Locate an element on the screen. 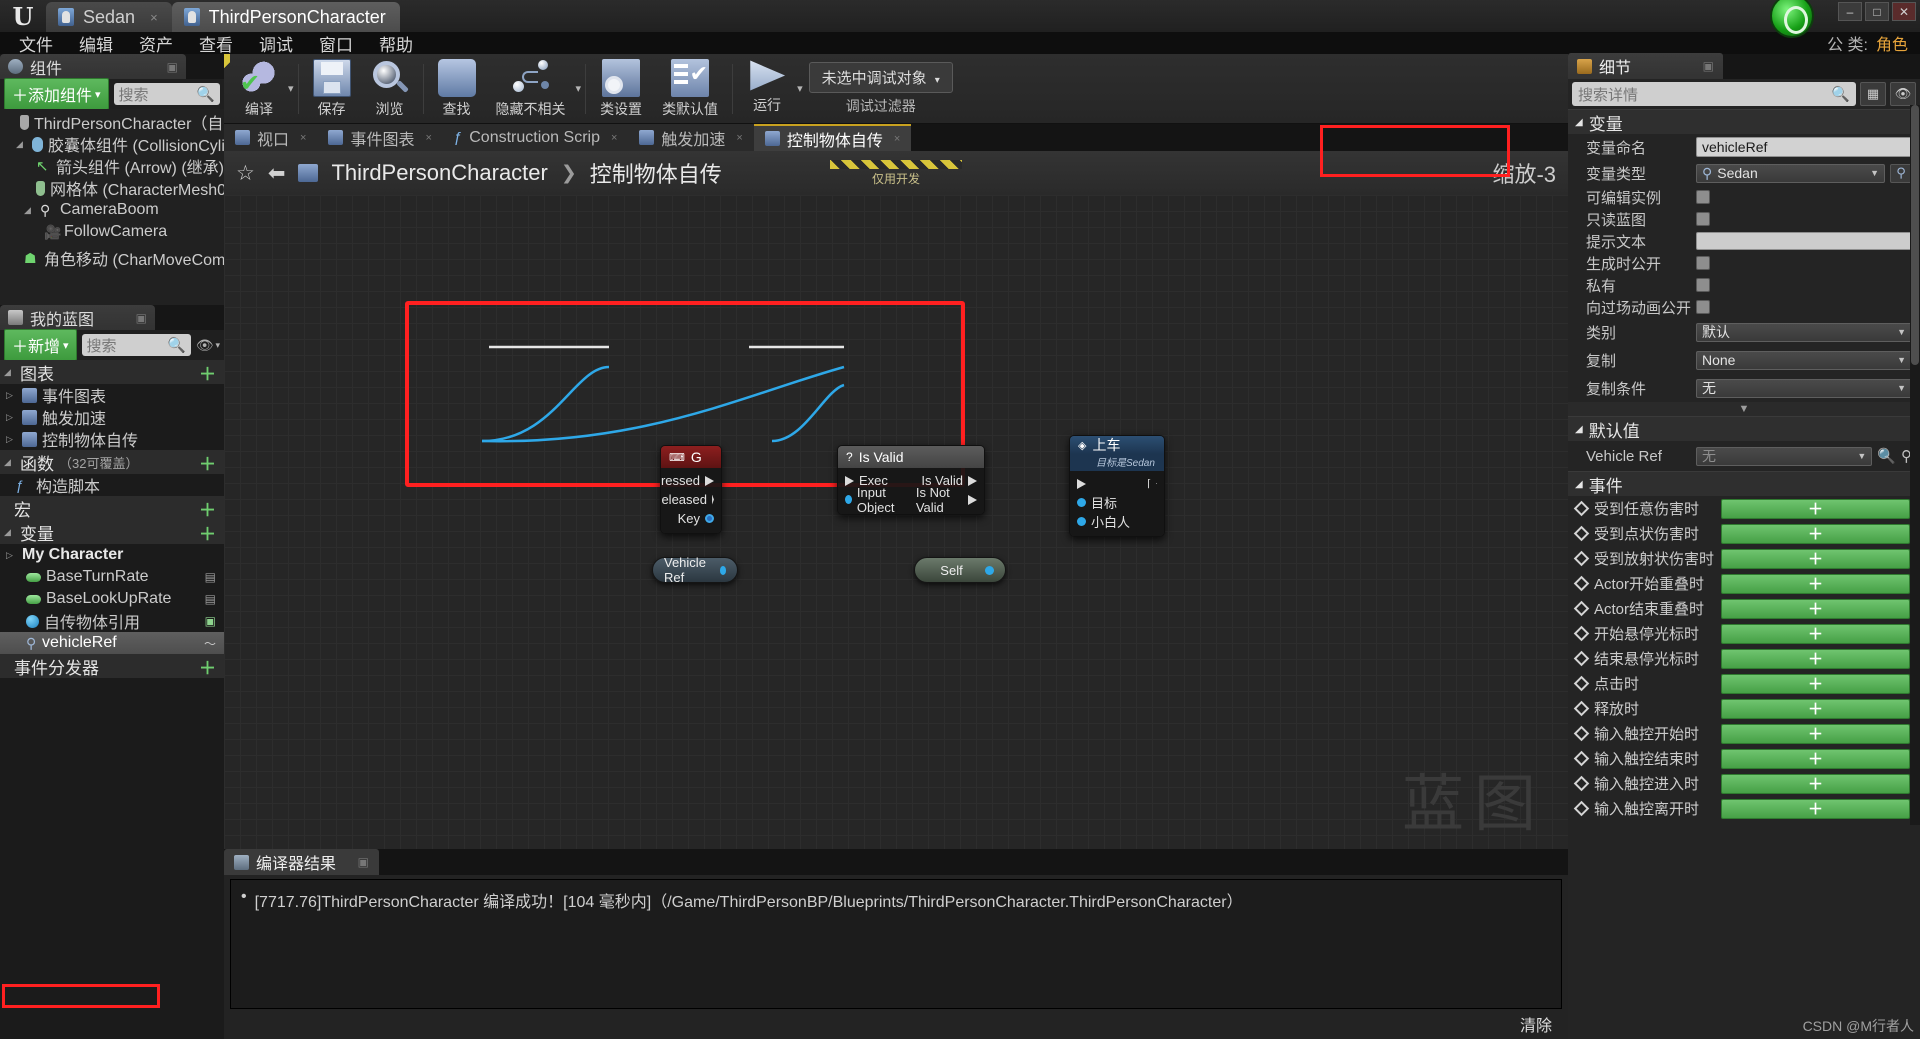 The image size is (1920, 1039). graph-tab-viewport: 视口 × is located at coordinates (271, 137).